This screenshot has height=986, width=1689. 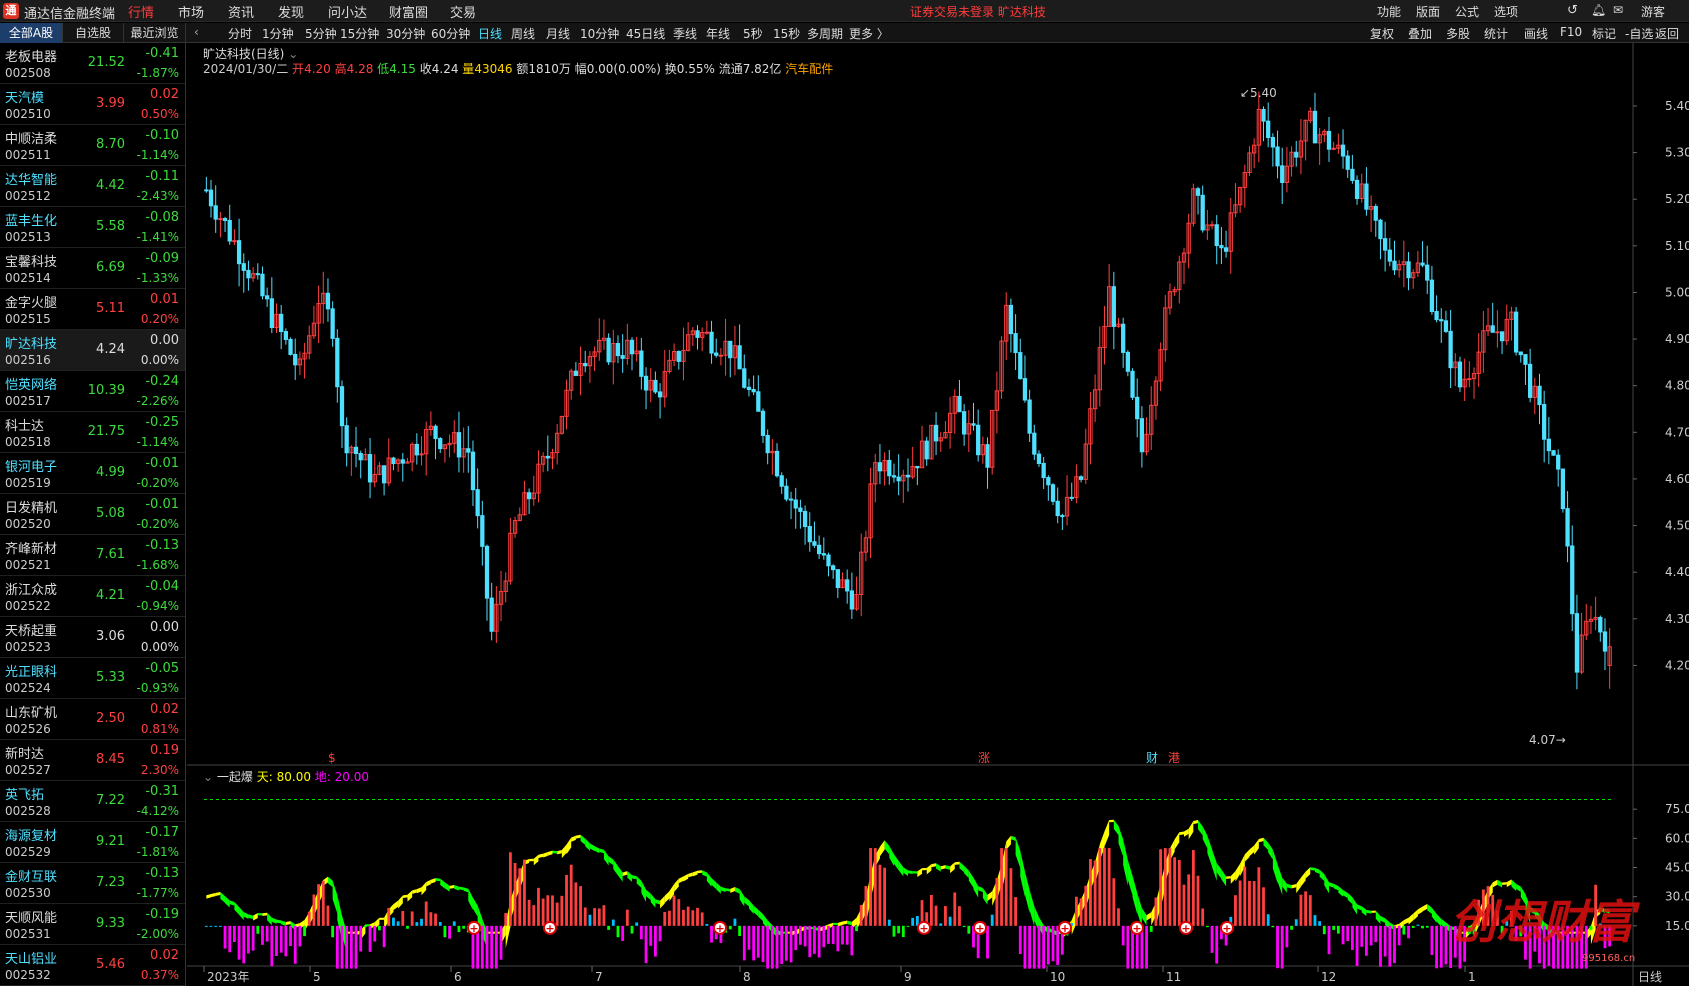 What do you see at coordinates (155, 33) in the screenshot?
I see `left-tab-2: 最近浏览` at bounding box center [155, 33].